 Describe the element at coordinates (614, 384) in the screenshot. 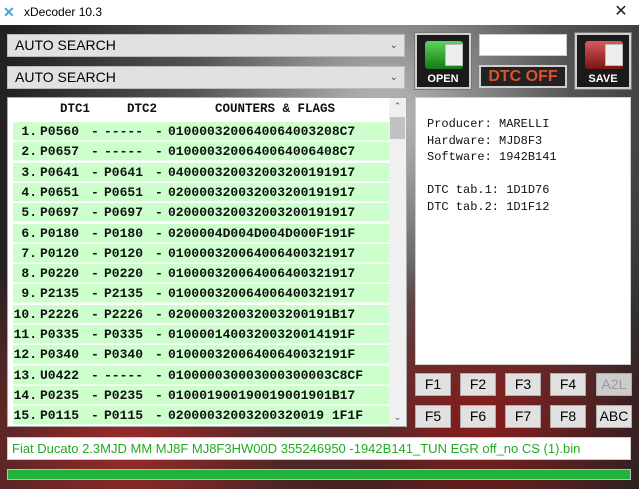

I see `function-button-a2l: A2L` at that location.